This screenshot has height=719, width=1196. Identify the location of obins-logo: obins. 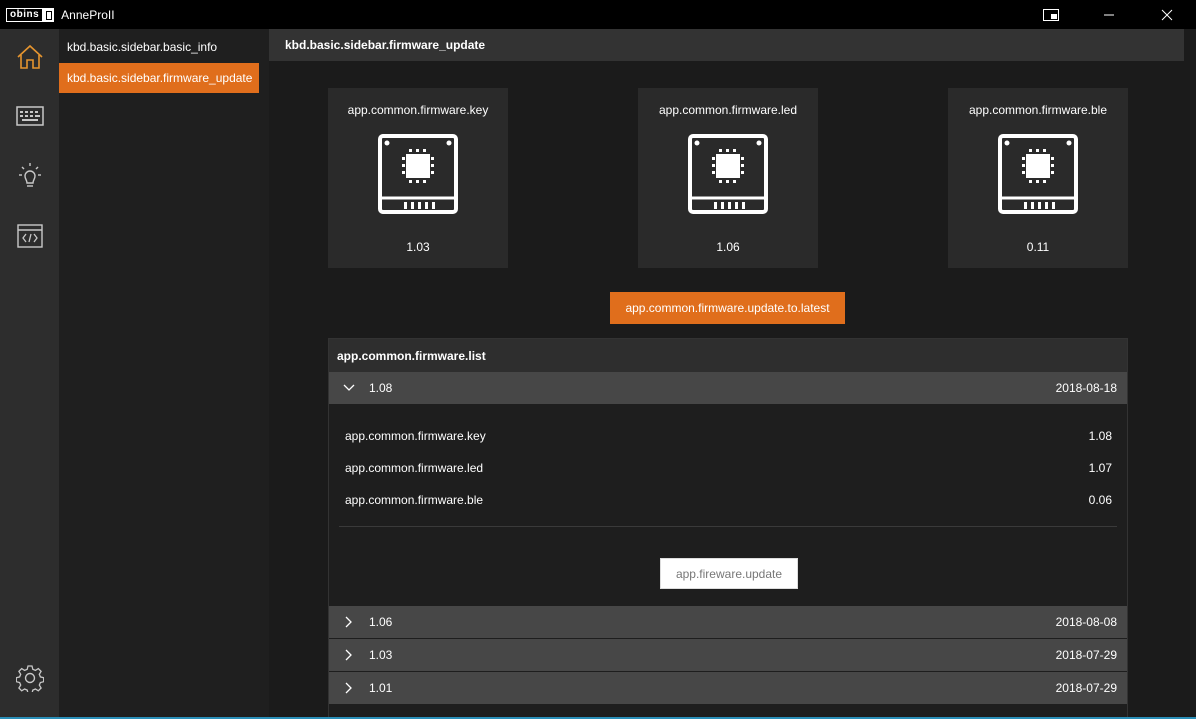
(30, 14).